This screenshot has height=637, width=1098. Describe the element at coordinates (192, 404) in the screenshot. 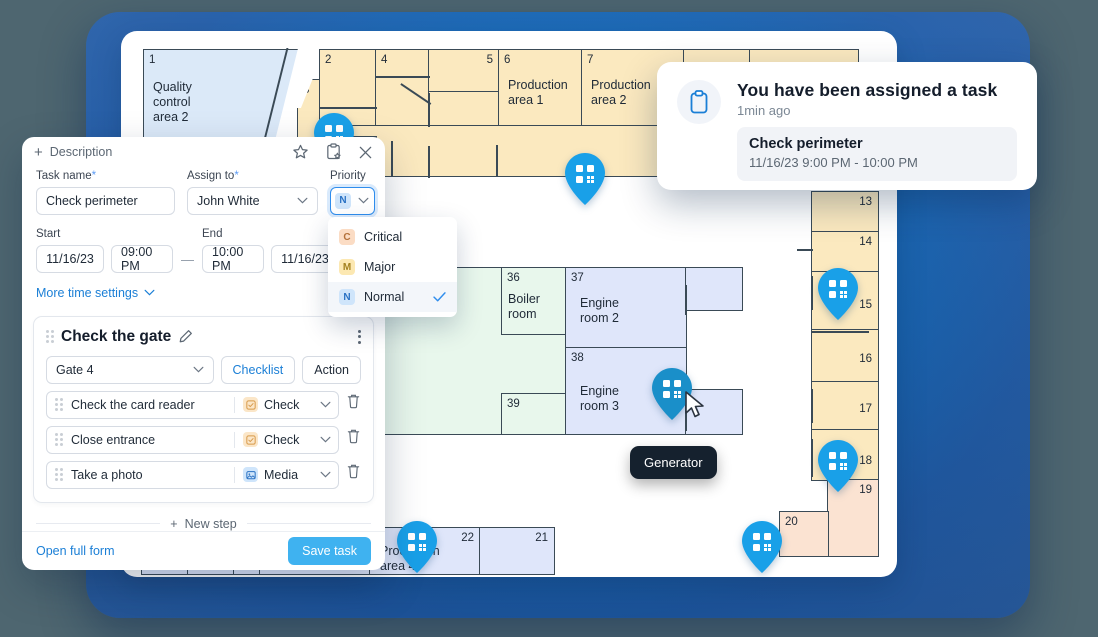

I see `checklist-step: Check the card reader Check` at that location.